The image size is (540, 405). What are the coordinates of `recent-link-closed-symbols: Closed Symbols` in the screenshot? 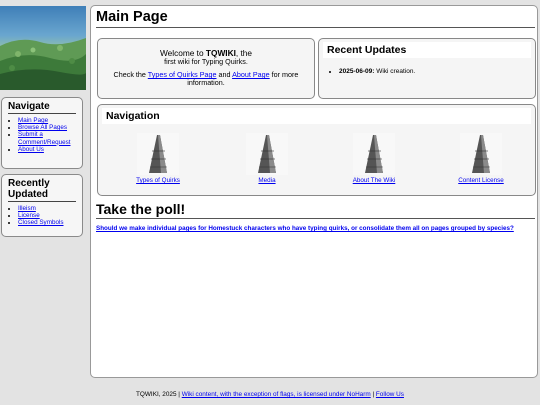 It's located at (41, 222).